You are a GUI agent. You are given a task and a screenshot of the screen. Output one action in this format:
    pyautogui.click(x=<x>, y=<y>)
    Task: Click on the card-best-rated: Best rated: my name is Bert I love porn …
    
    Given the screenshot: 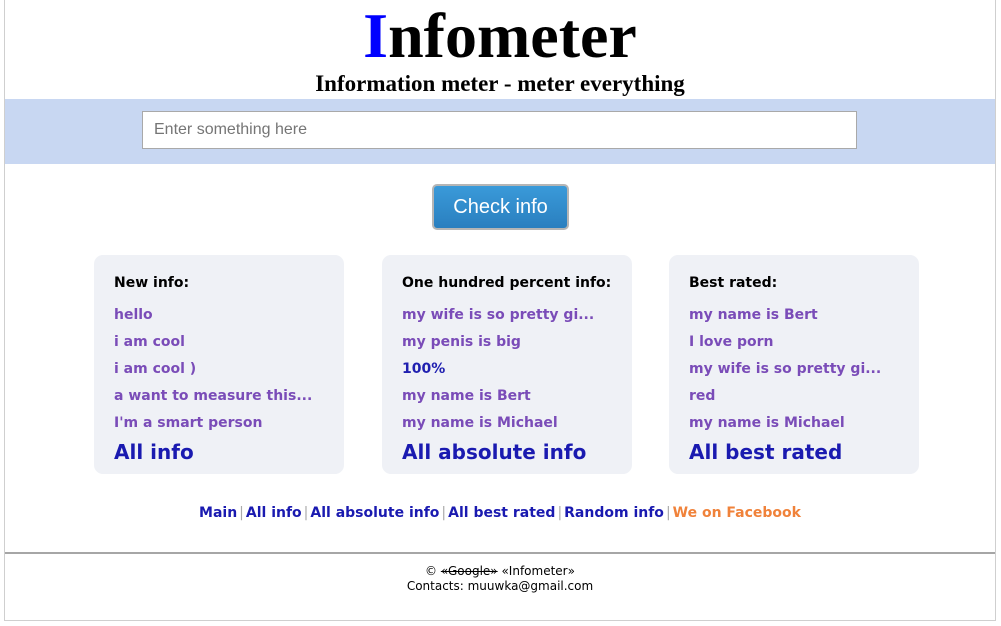 What is the action you would take?
    pyautogui.click(x=794, y=364)
    